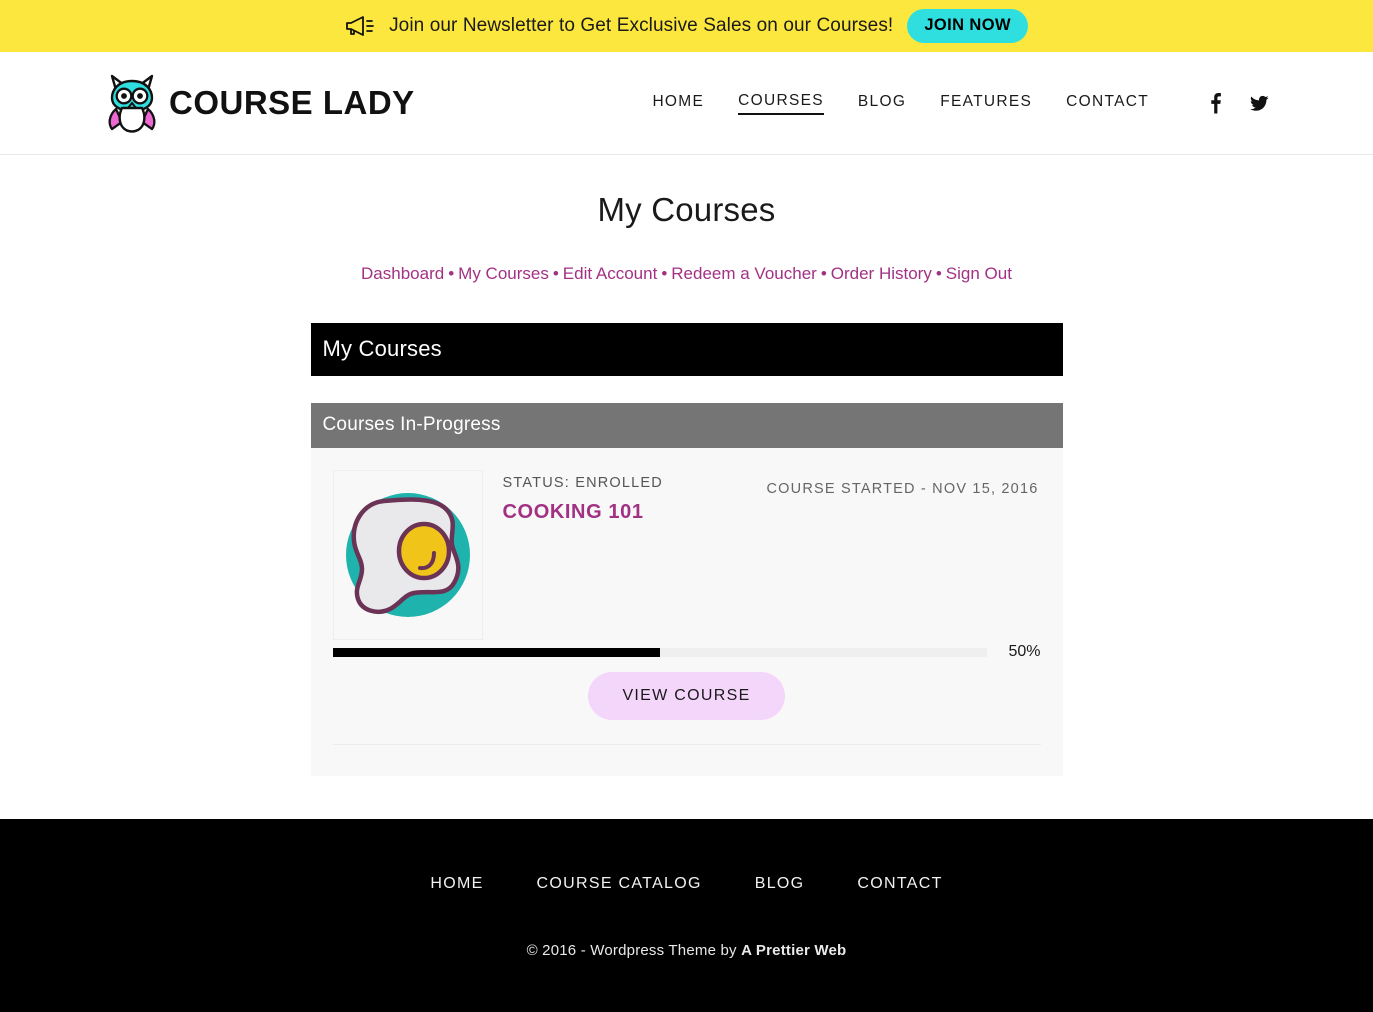 This screenshot has width=1373, height=1012. I want to click on nav-item-home: HOME, so click(678, 103).